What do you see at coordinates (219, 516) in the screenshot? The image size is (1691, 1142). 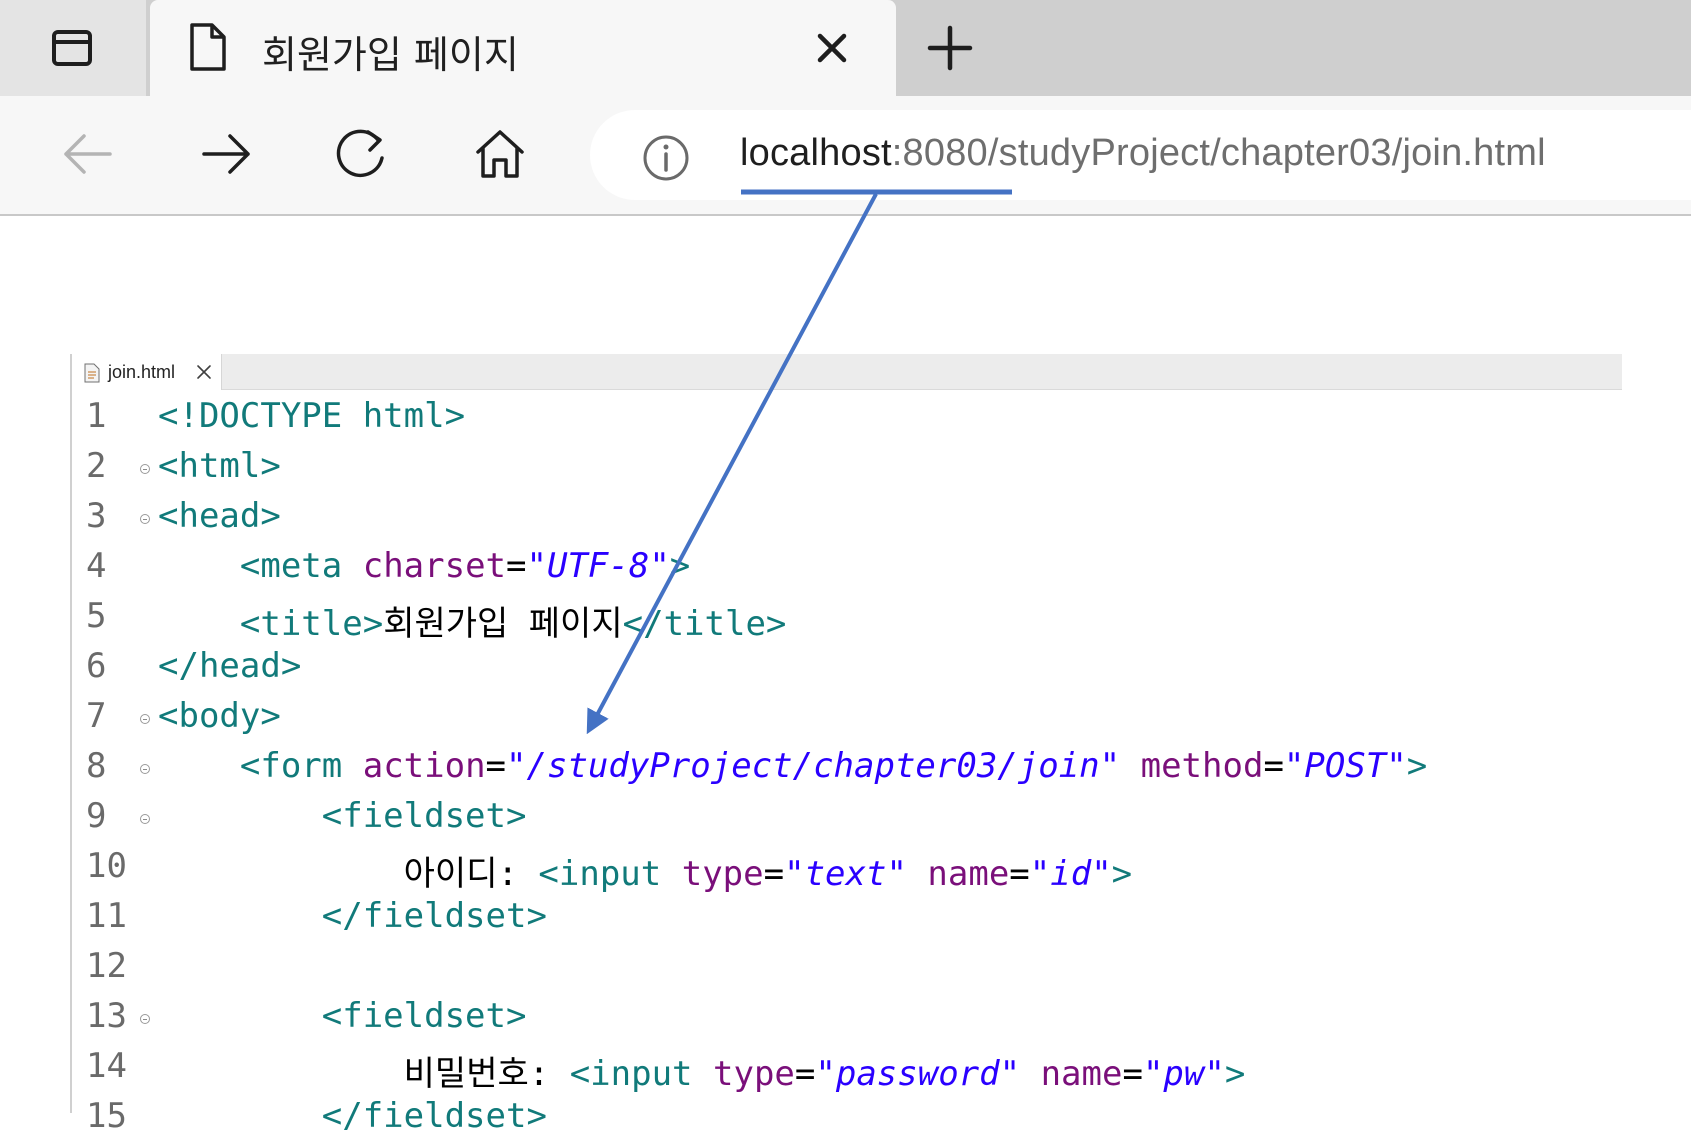 I see `code-text: <head>` at bounding box center [219, 516].